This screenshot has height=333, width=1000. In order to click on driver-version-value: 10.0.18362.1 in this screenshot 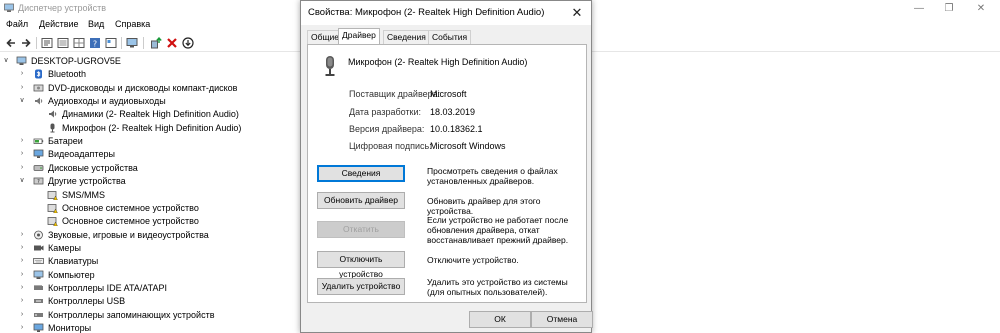, I will do `click(456, 129)`.